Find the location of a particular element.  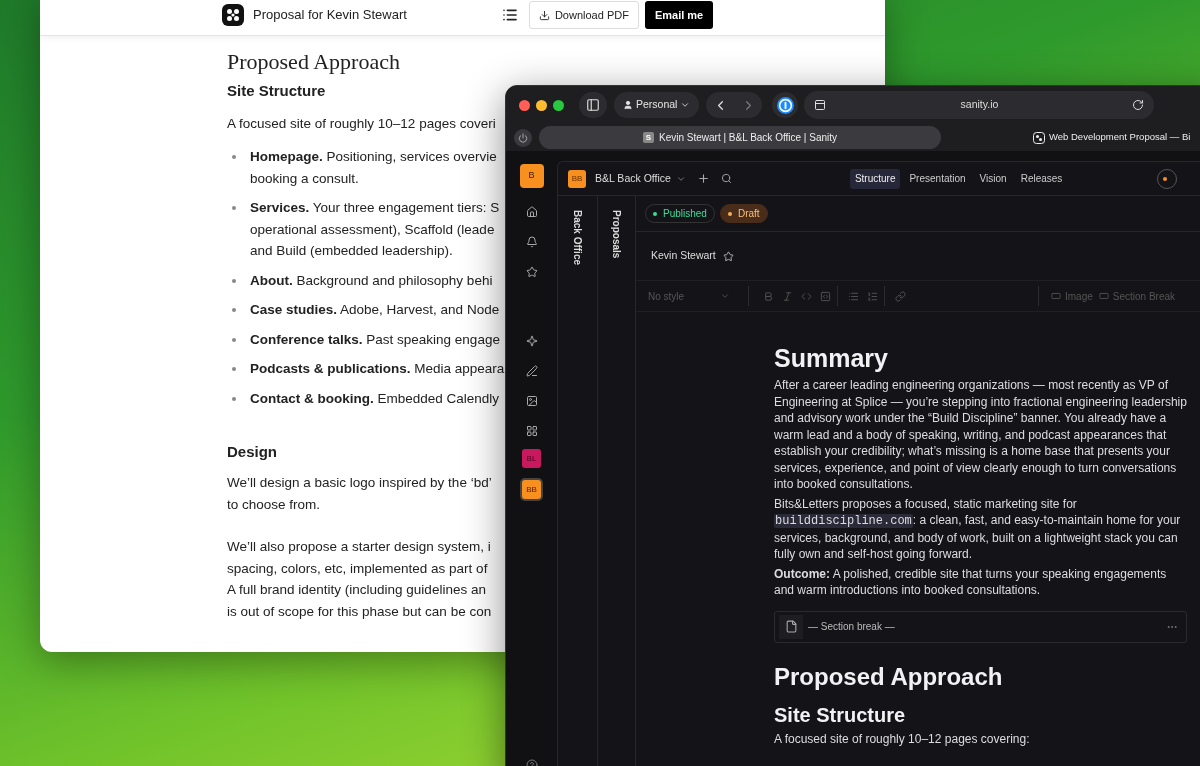

section-break-block: — Section break — is located at coordinates (980, 626).